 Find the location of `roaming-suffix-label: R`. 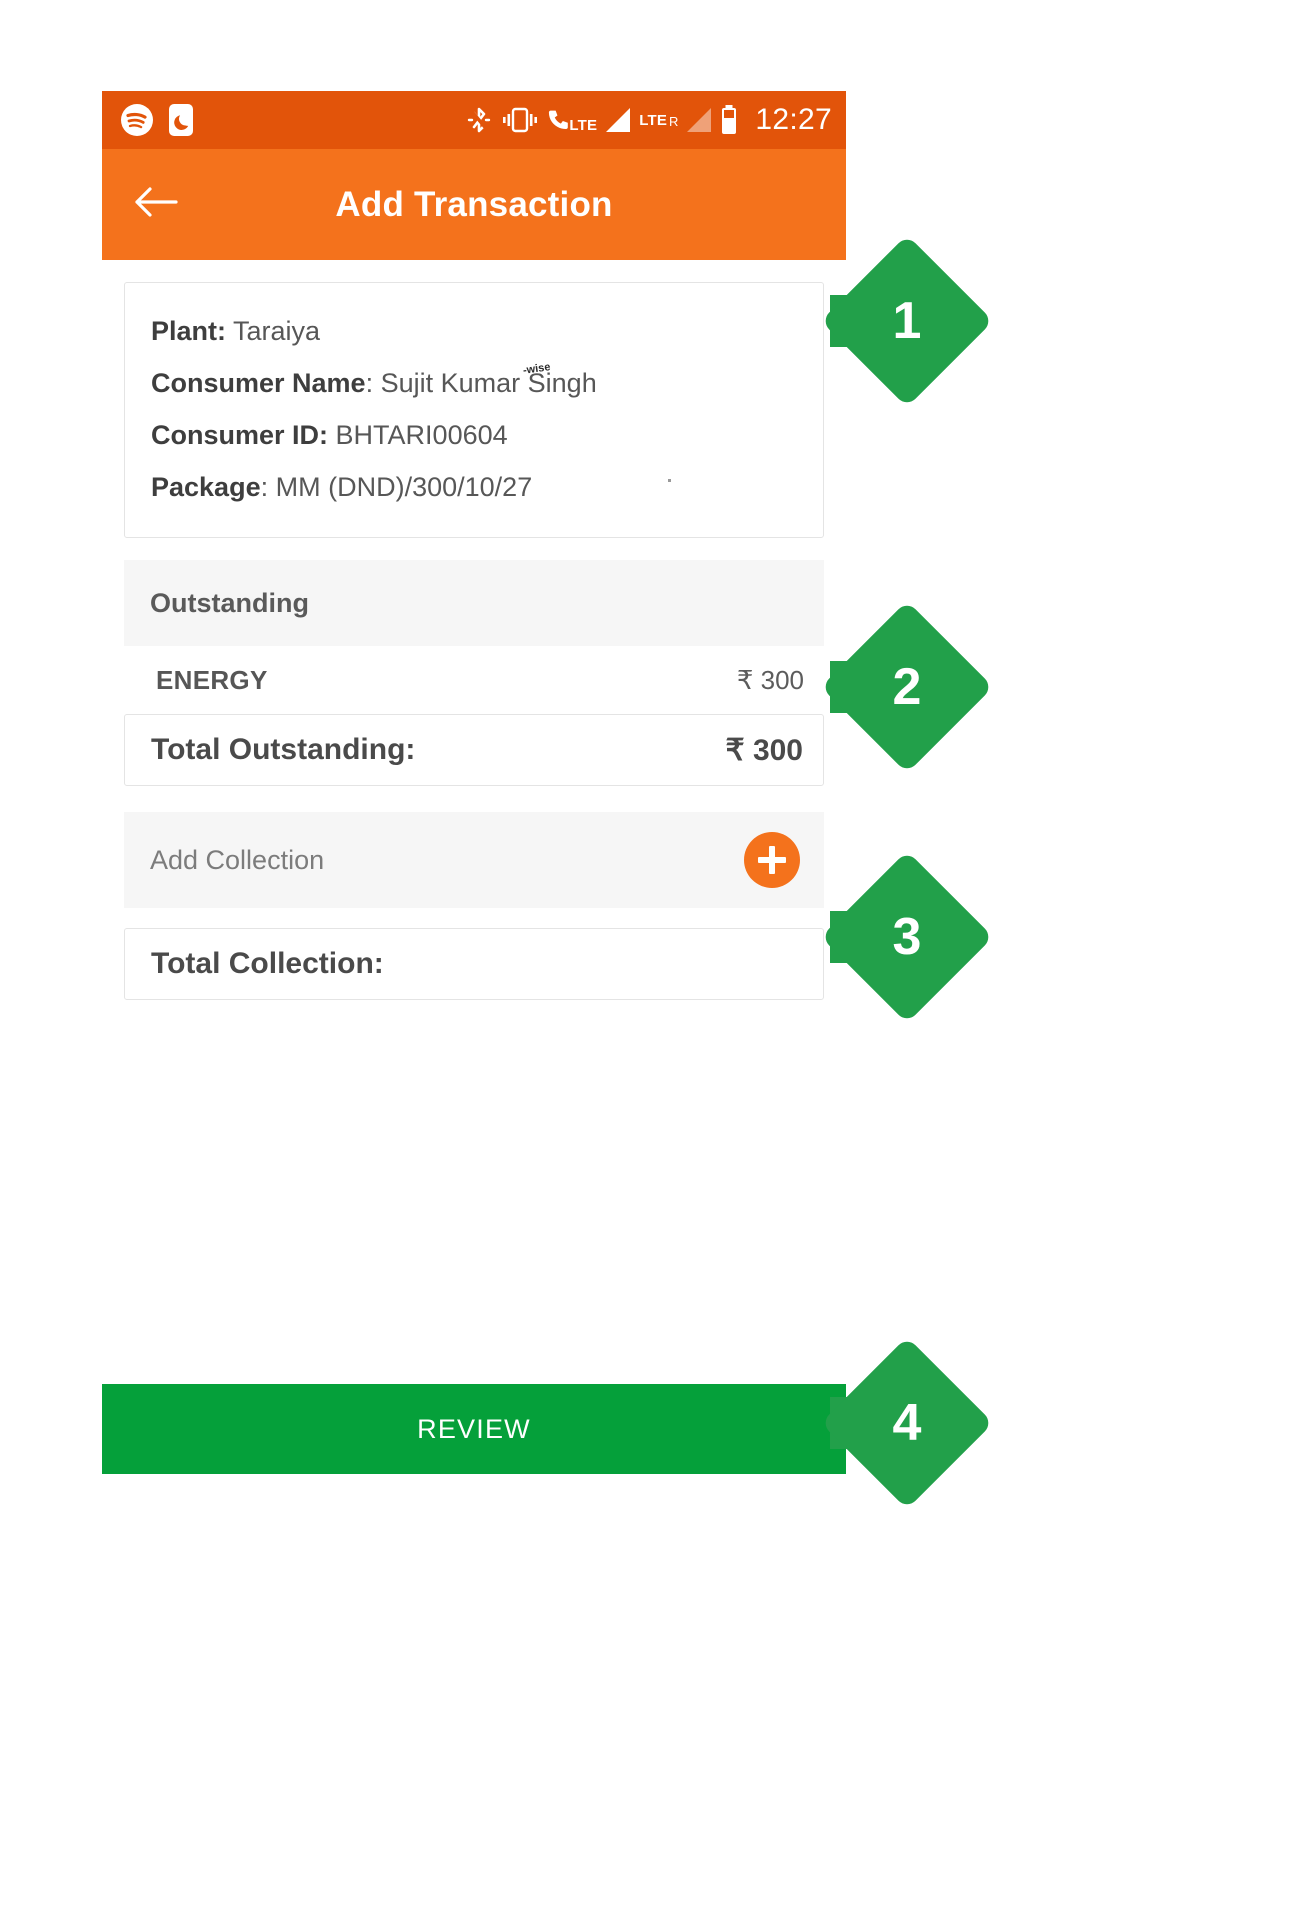

roaming-suffix-label: R is located at coordinates (674, 121).